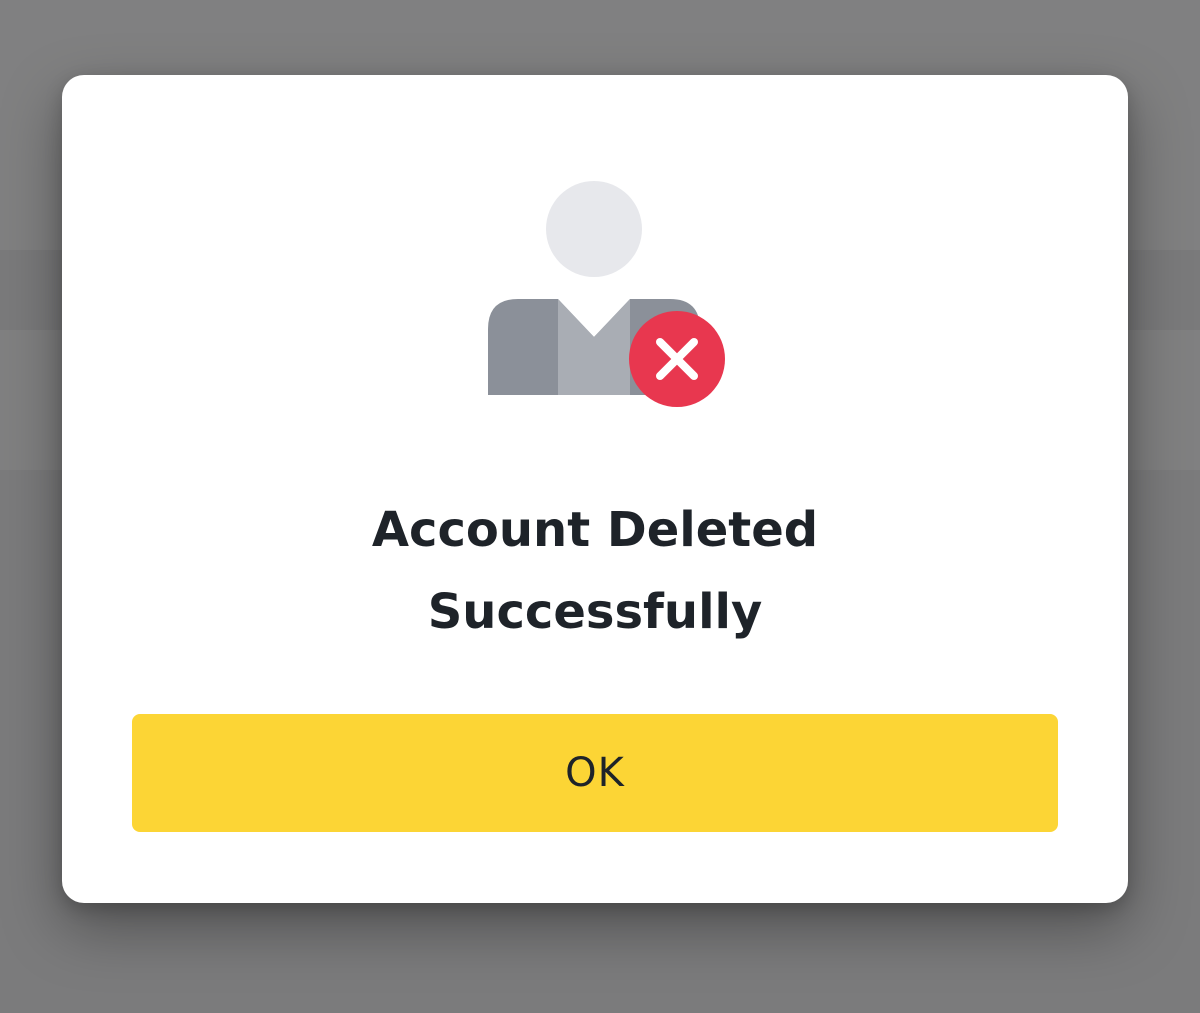  I want to click on user-icon, so click(606, 294).